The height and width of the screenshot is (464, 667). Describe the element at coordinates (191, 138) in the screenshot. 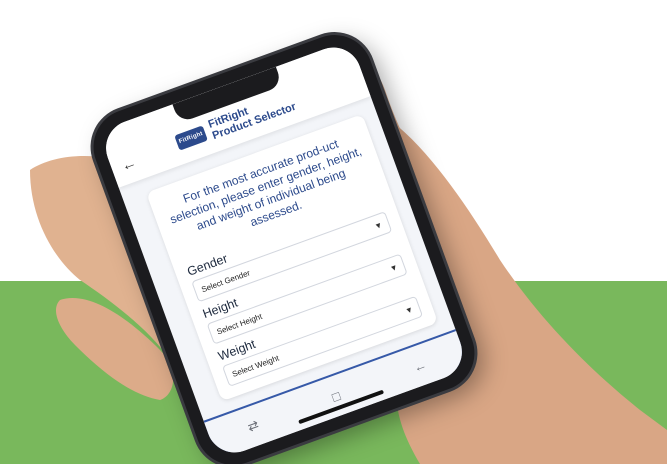

I see `fitright-logo: FitRight` at that location.